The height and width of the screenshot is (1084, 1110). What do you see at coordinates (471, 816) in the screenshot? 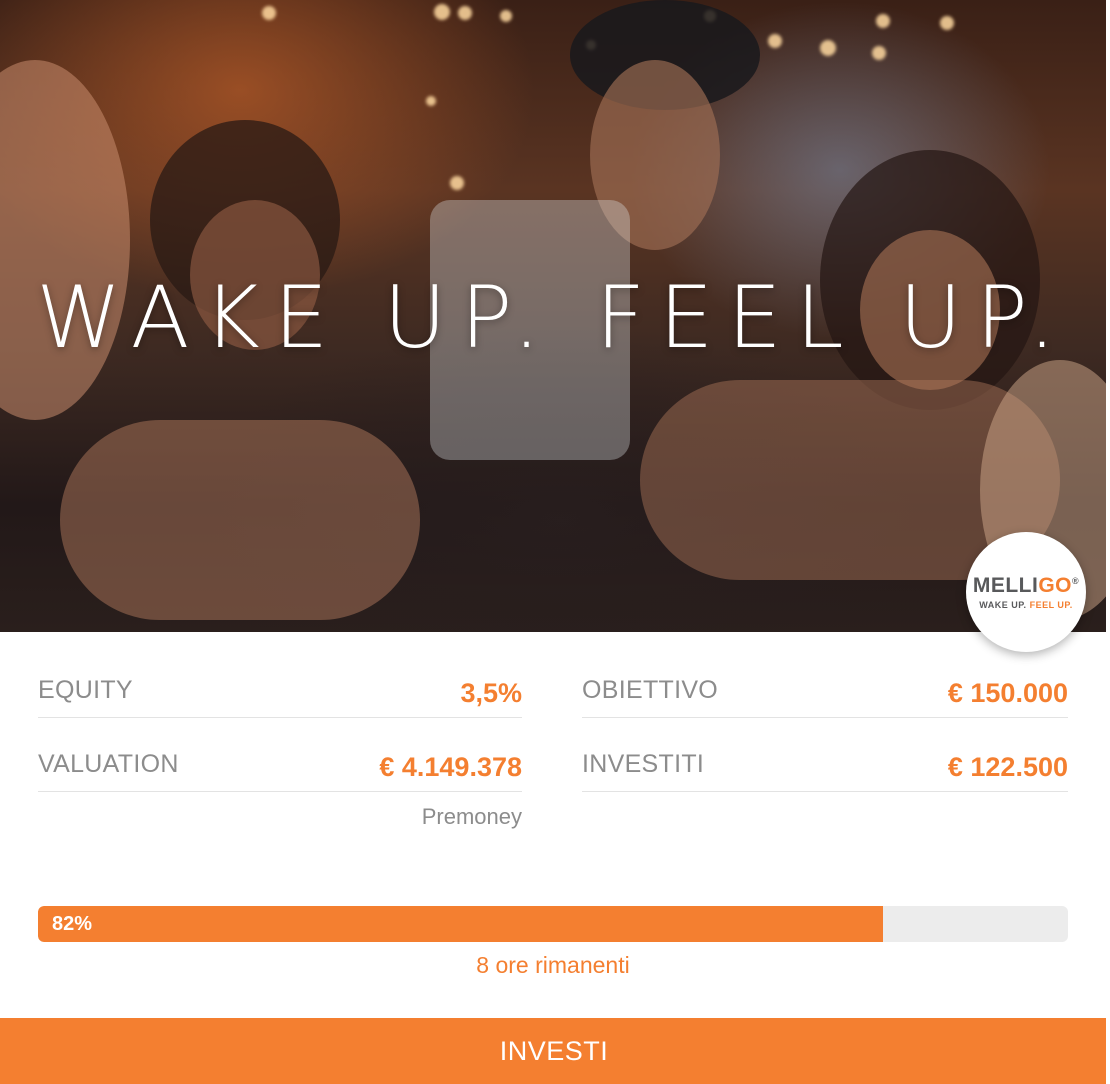
I see `valuation-note: Premoney` at bounding box center [471, 816].